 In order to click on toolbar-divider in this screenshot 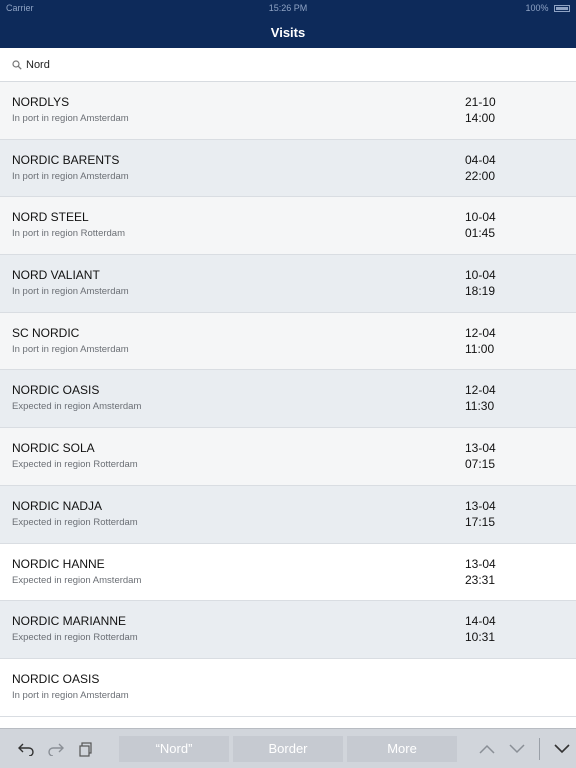, I will do `click(539, 748)`.